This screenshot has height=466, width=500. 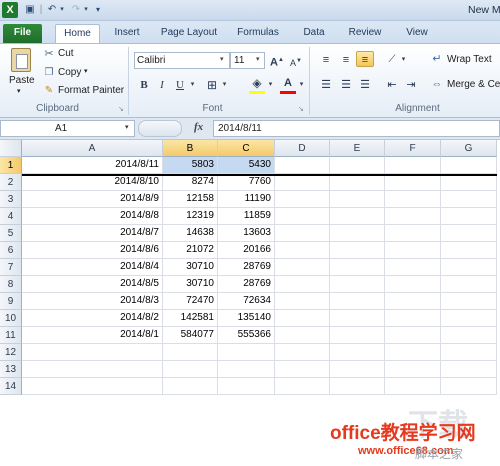 What do you see at coordinates (326, 85) in the screenshot?
I see `align-left-icon: ☰` at bounding box center [326, 85].